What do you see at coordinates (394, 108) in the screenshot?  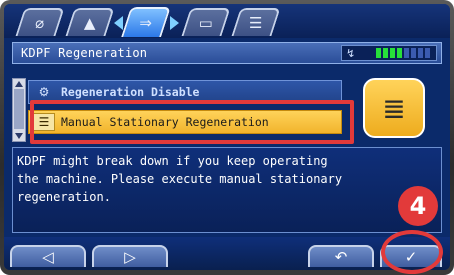 I see `regeneration-exhaust-icon: ≣` at bounding box center [394, 108].